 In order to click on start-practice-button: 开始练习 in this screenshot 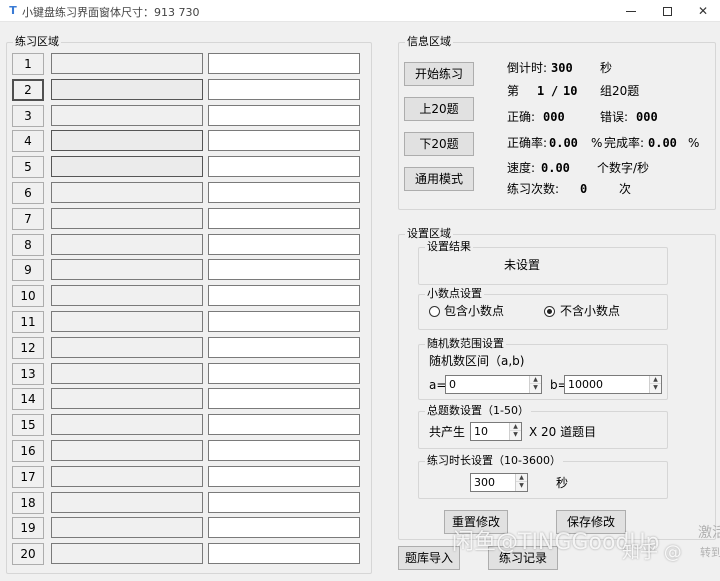, I will do `click(439, 74)`.